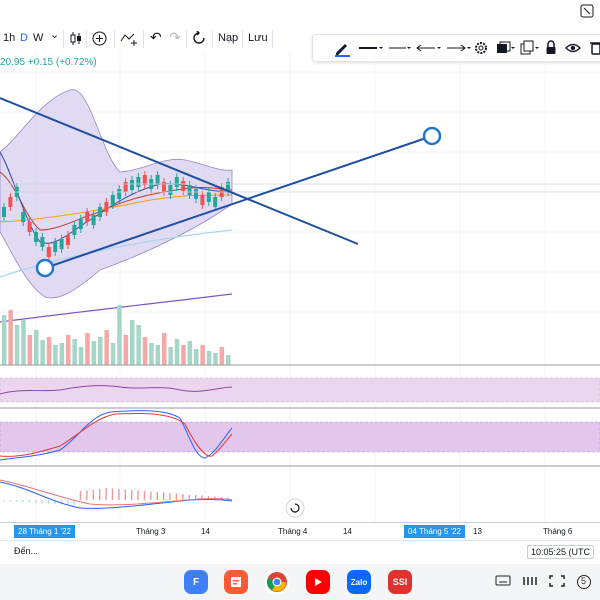  What do you see at coordinates (584, 581) in the screenshot?
I see `page-indicator-label: 5` at bounding box center [584, 581].